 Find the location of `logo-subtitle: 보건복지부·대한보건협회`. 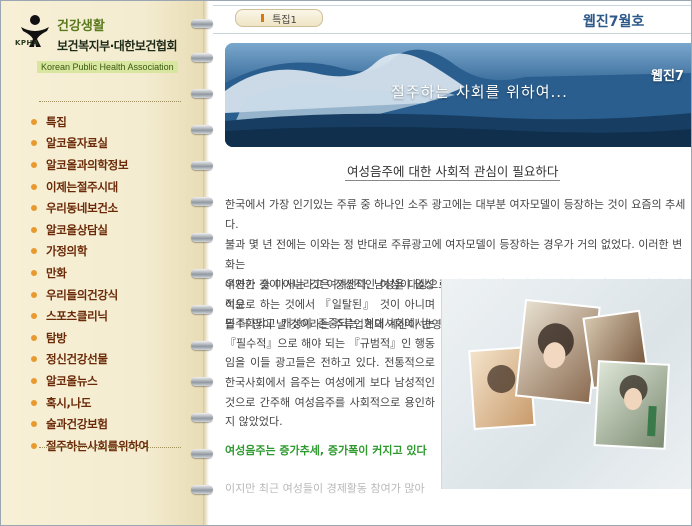

logo-subtitle: 보건복지부·대한보건협회 is located at coordinates (117, 46).